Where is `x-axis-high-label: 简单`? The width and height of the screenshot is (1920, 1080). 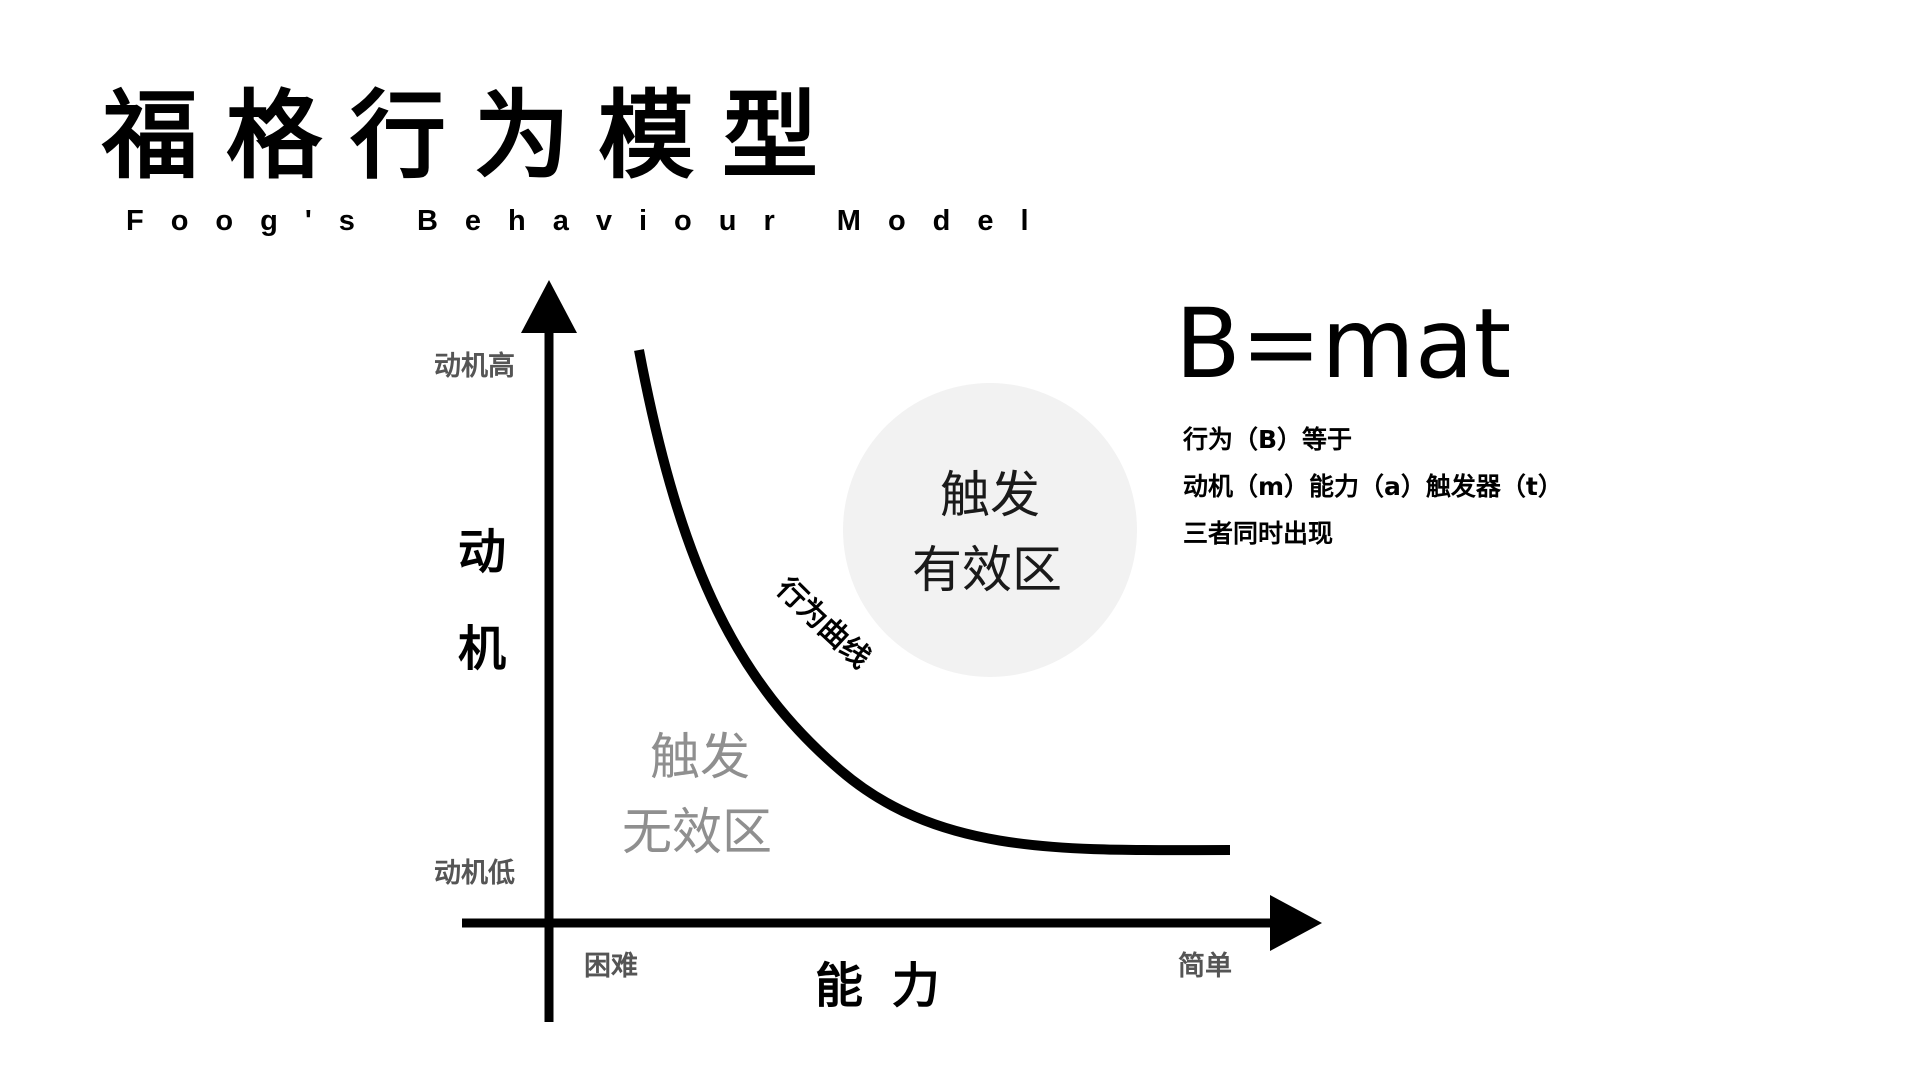 x-axis-high-label: 简单 is located at coordinates (1205, 966).